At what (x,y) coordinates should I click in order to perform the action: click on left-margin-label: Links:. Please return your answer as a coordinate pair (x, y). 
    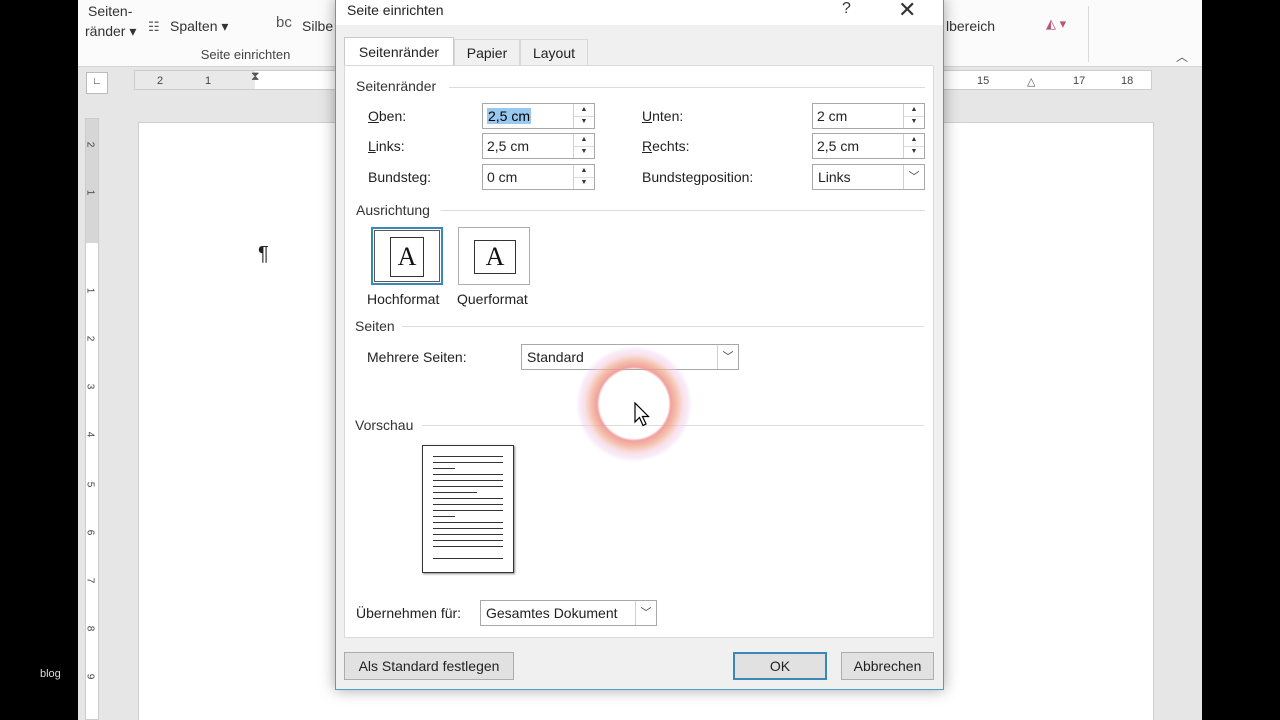
    Looking at the image, I should click on (386, 146).